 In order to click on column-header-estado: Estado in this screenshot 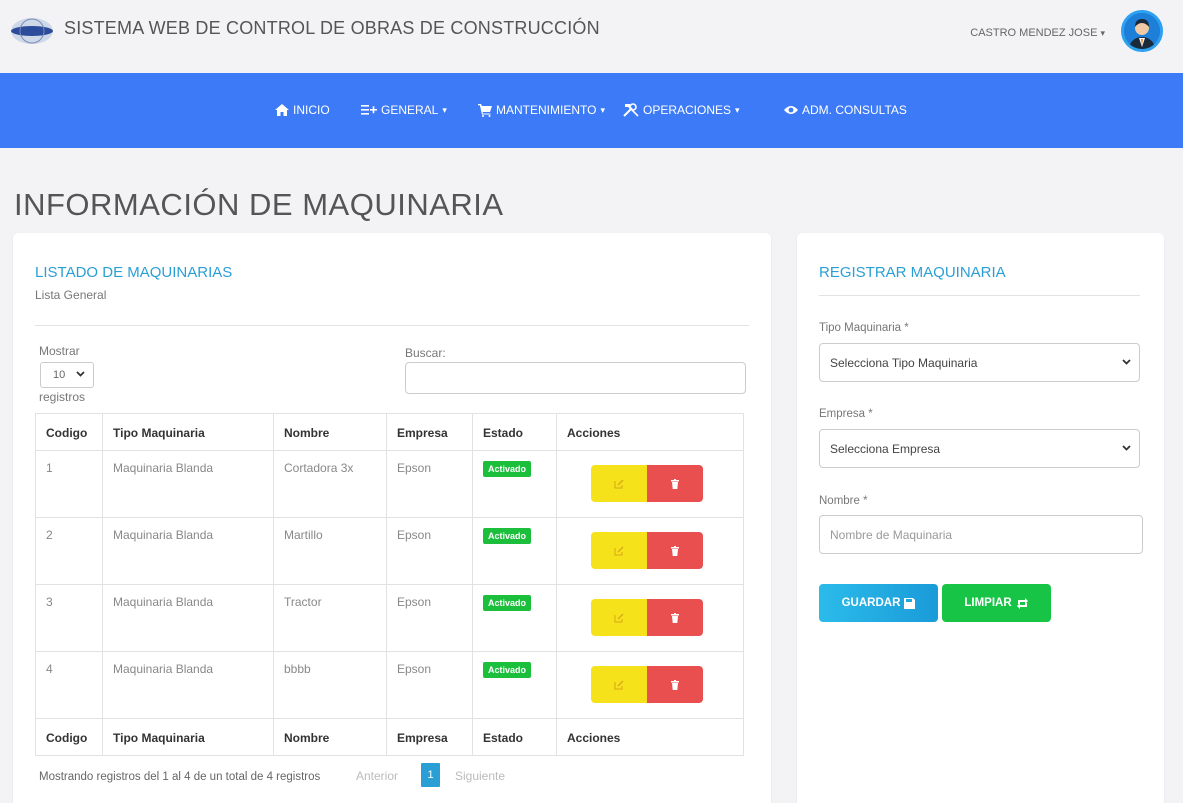, I will do `click(514, 432)`.